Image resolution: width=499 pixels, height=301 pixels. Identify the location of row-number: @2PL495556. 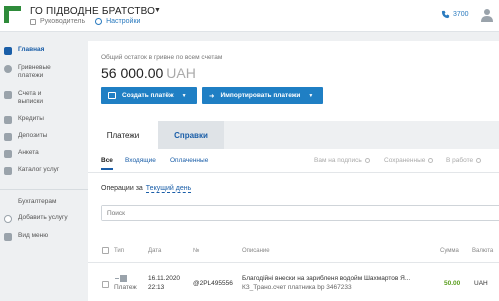
(213, 283).